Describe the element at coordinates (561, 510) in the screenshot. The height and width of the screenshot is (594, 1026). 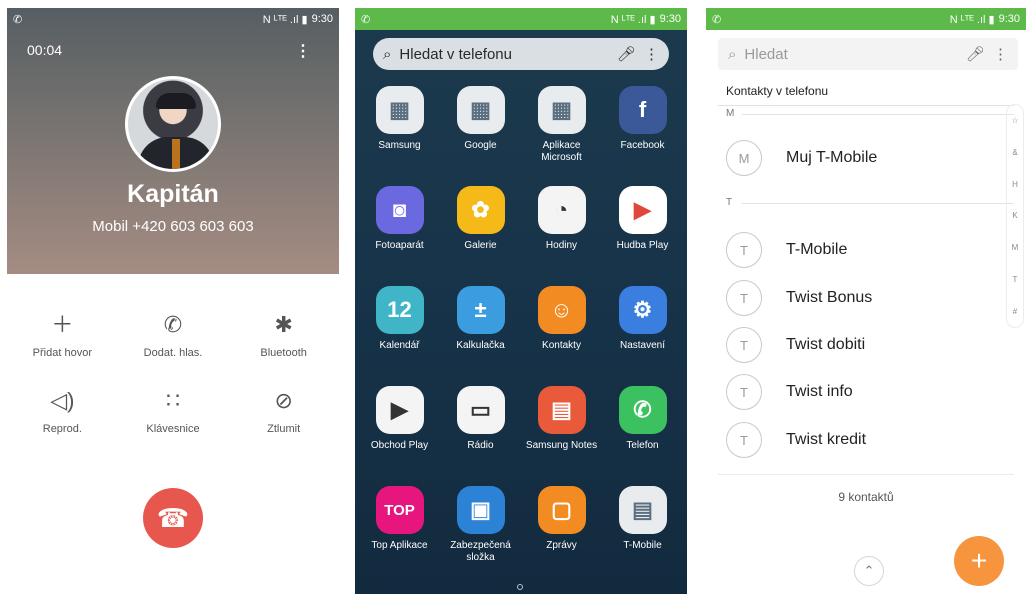
I see `messages-icon: ▢` at that location.